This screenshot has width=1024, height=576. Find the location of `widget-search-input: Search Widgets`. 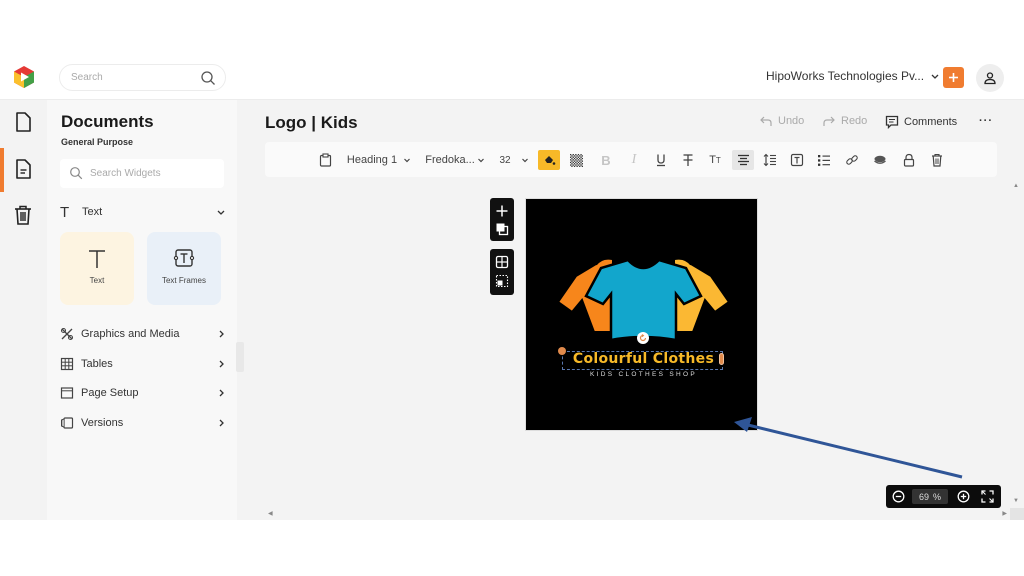

widget-search-input: Search Widgets is located at coordinates (142, 173).